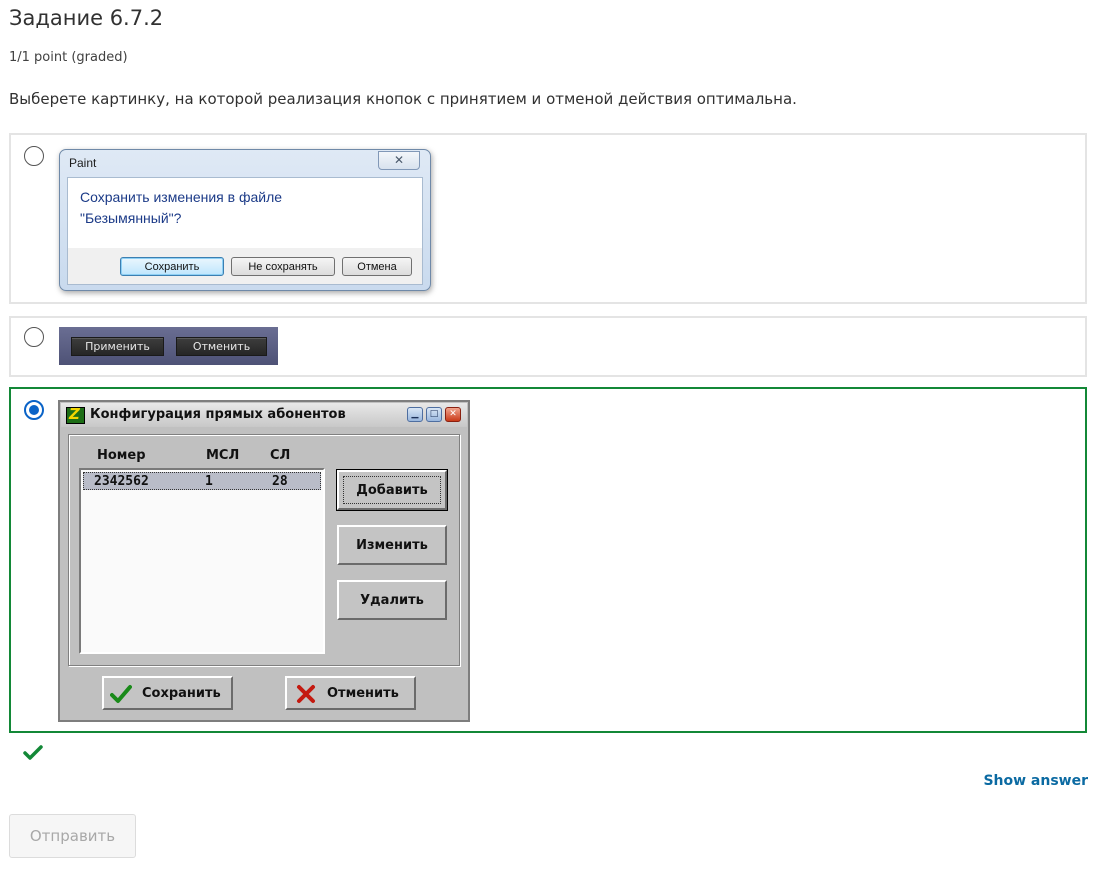 This screenshot has width=1106, height=869. What do you see at coordinates (306, 694) in the screenshot?
I see `cross-icon` at bounding box center [306, 694].